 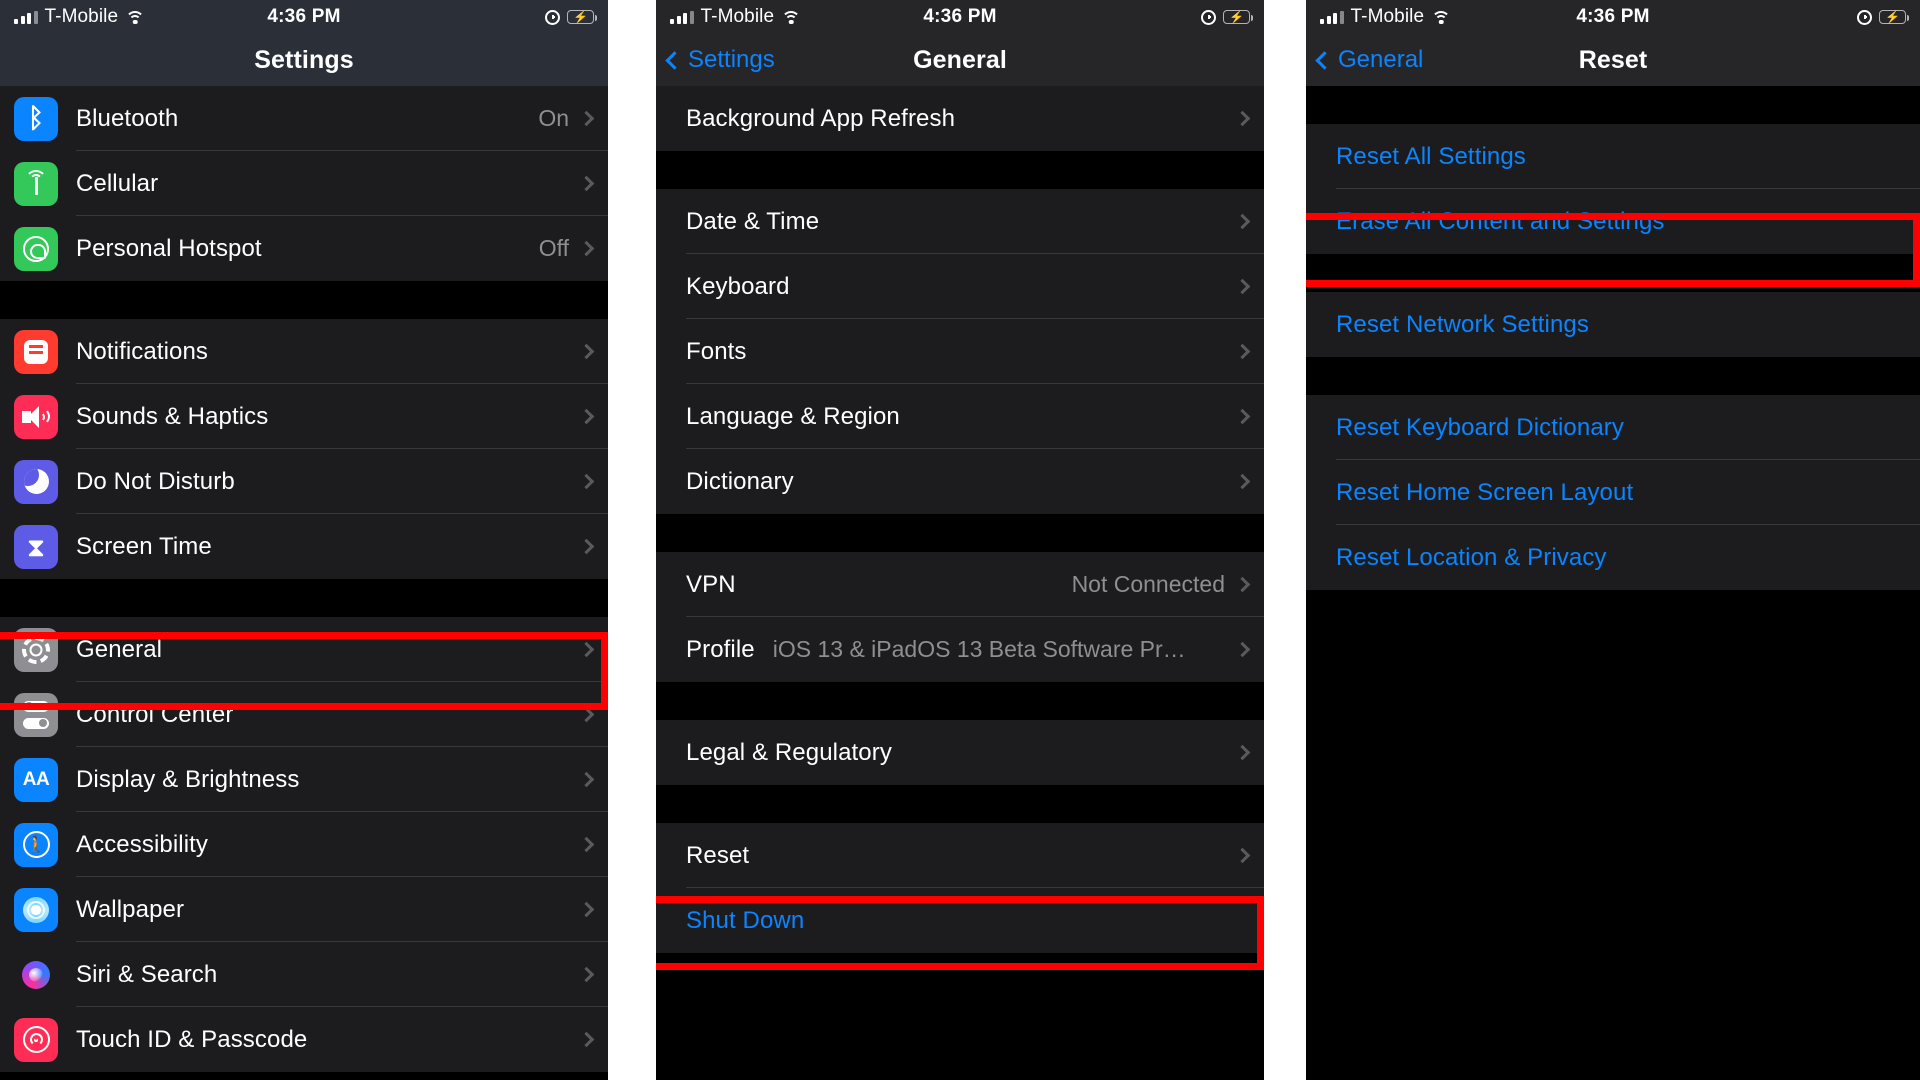 I want to click on row-date-time: Date & Time, so click(x=960, y=221).